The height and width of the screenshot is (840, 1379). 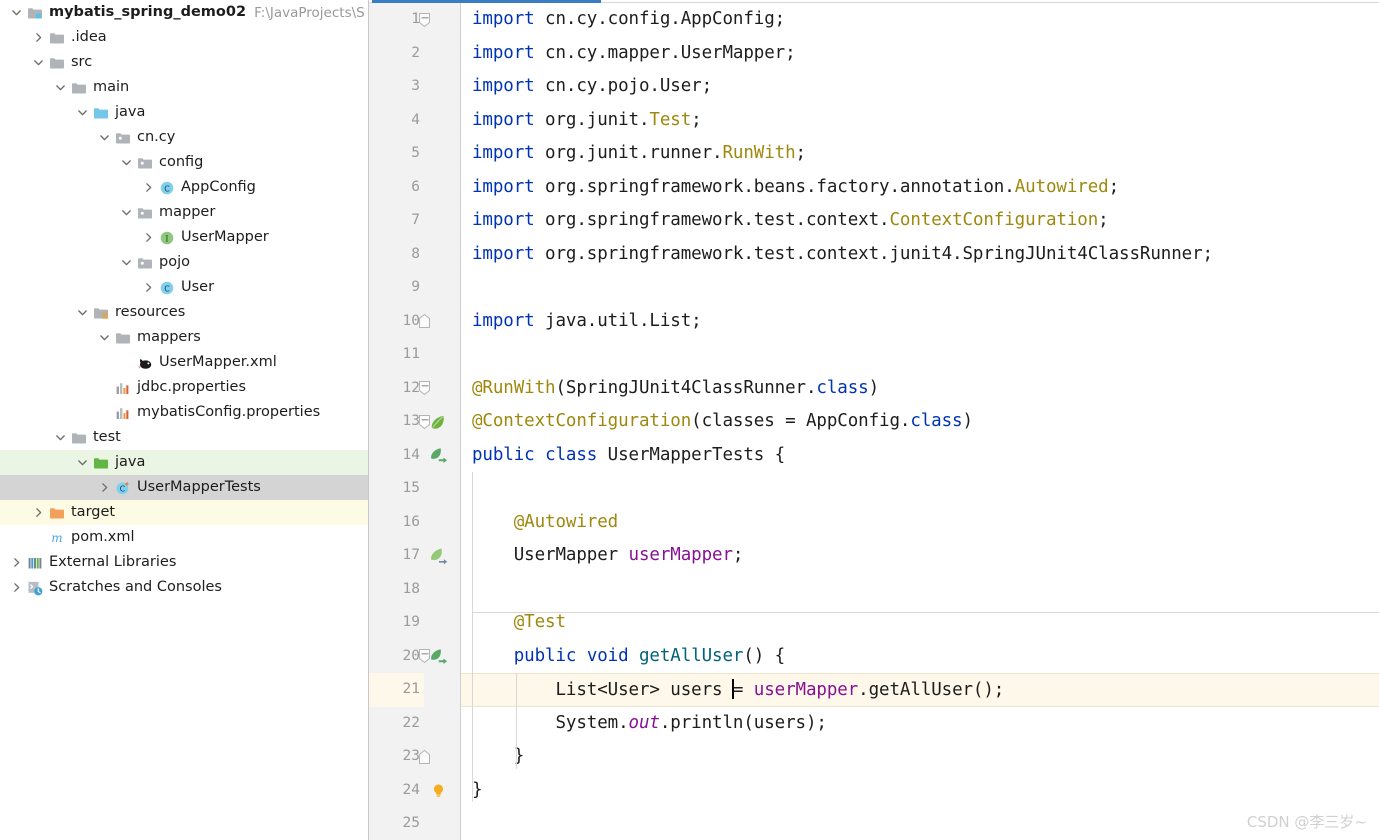 I want to click on code-line: 11, so click(x=874, y=355).